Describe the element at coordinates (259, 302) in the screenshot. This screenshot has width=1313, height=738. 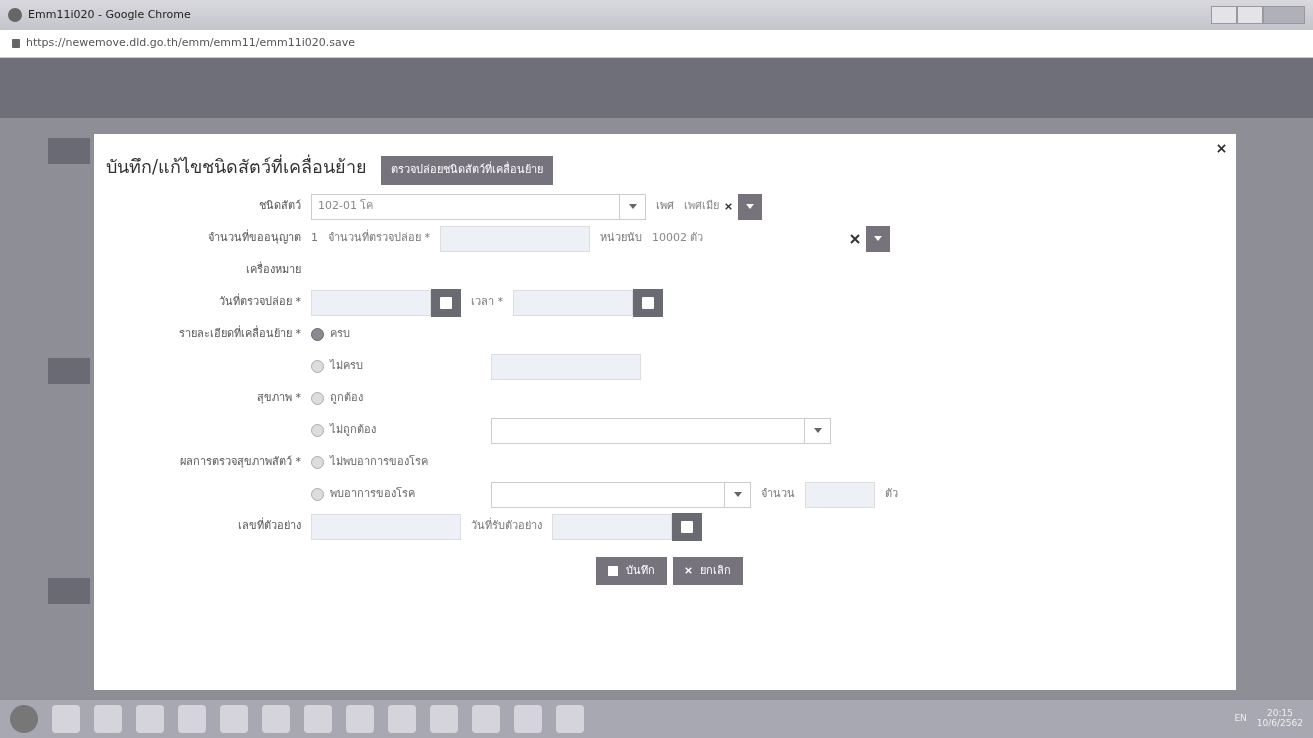
I see `field-label: วันที่ตรวจปล่อย *` at that location.